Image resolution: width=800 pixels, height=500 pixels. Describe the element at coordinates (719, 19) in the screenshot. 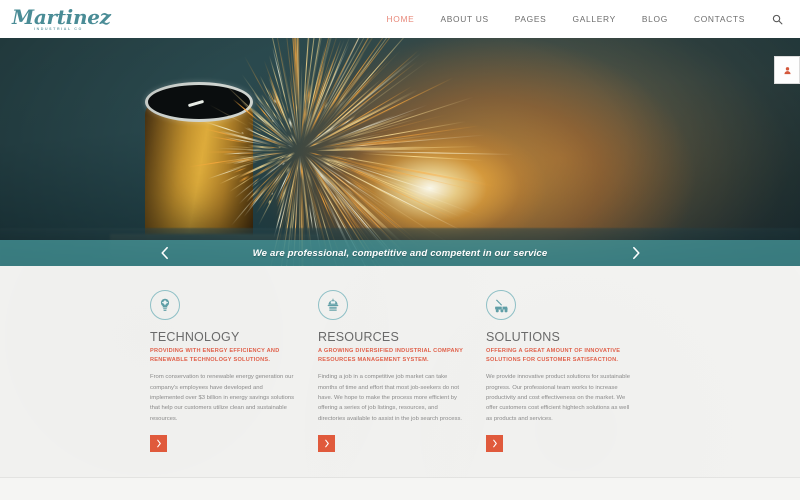

I see `nav-item-contacts: CONTACTS` at that location.